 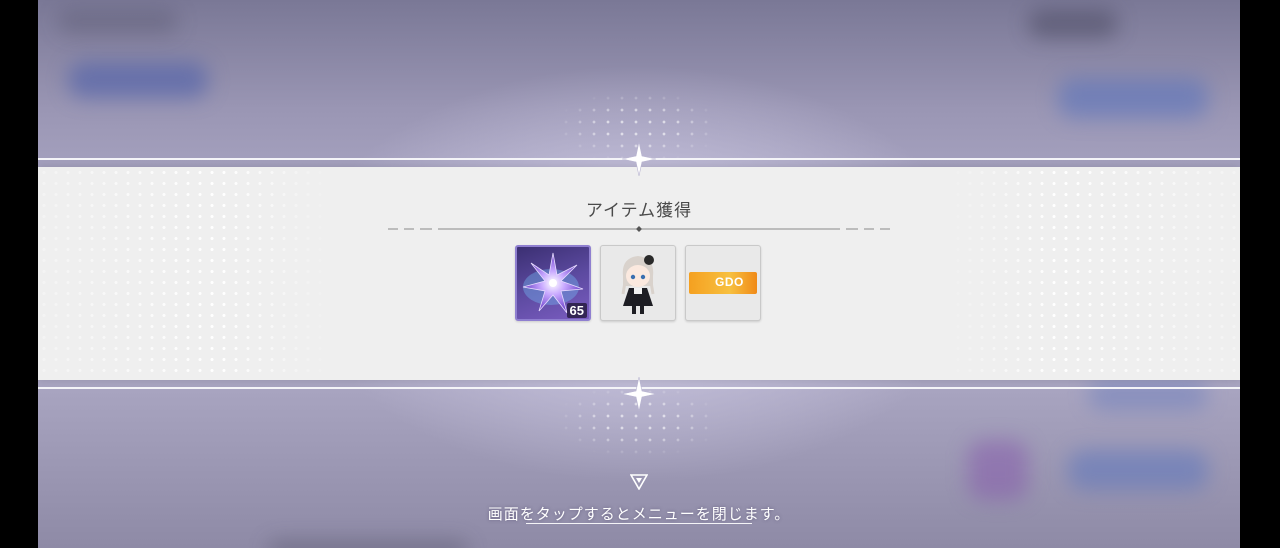 What do you see at coordinates (639, 229) in the screenshot?
I see `title-divider` at bounding box center [639, 229].